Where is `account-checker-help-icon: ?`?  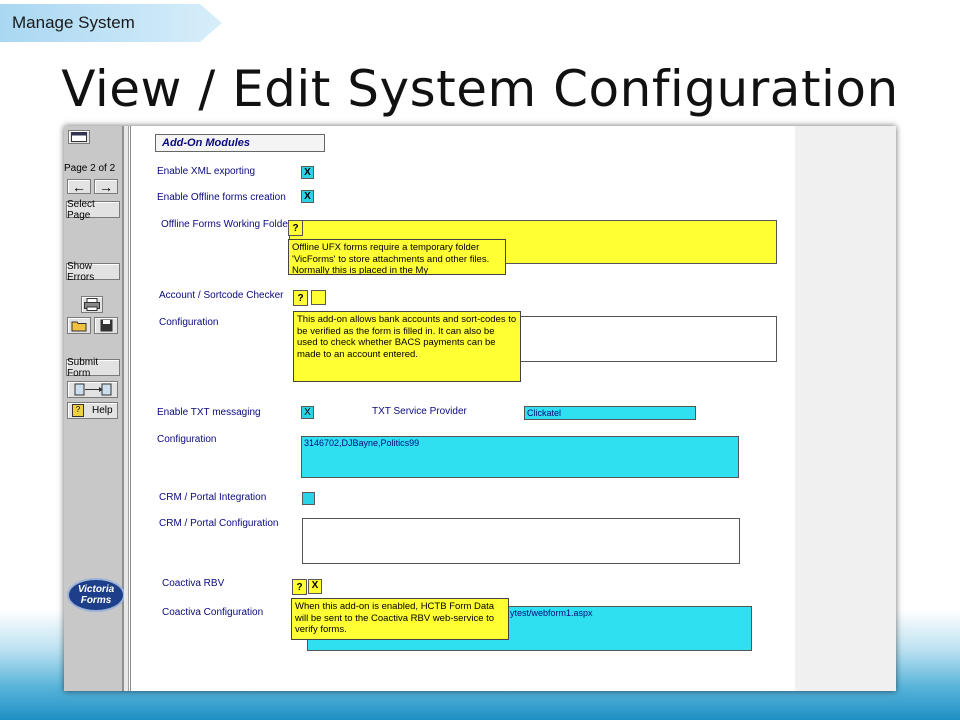 account-checker-help-icon: ? is located at coordinates (300, 298).